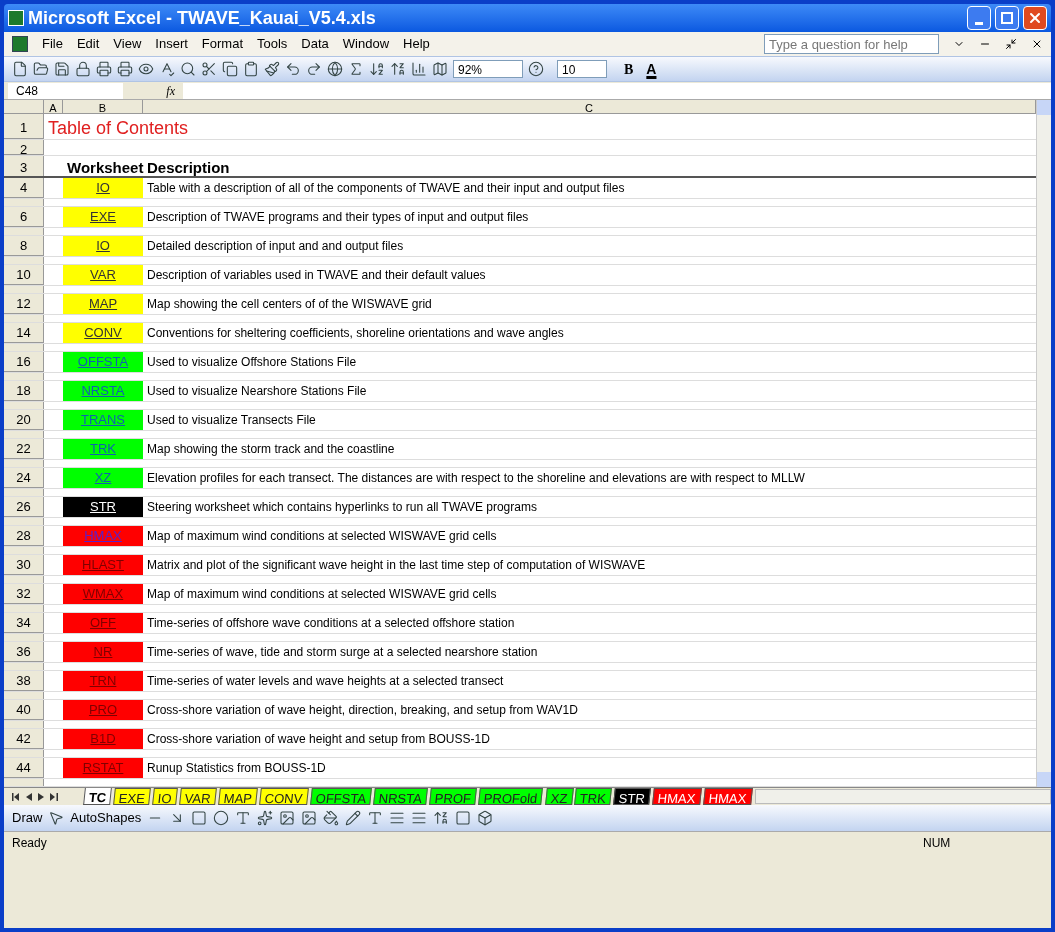 The image size is (1055, 932). What do you see at coordinates (314, 69) in the screenshot?
I see `redo-icon` at bounding box center [314, 69].